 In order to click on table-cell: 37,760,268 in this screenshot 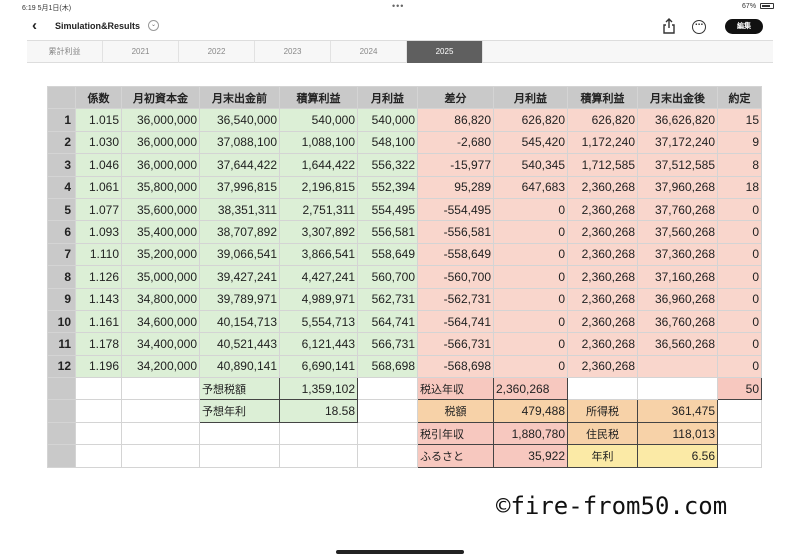, I will do `click(677, 209)`.